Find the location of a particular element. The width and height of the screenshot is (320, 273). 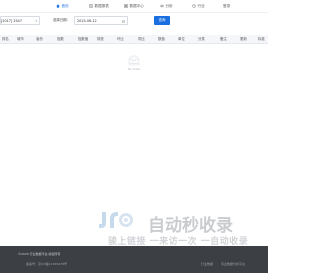

nav-item-label: 分析 is located at coordinates (169, 5).